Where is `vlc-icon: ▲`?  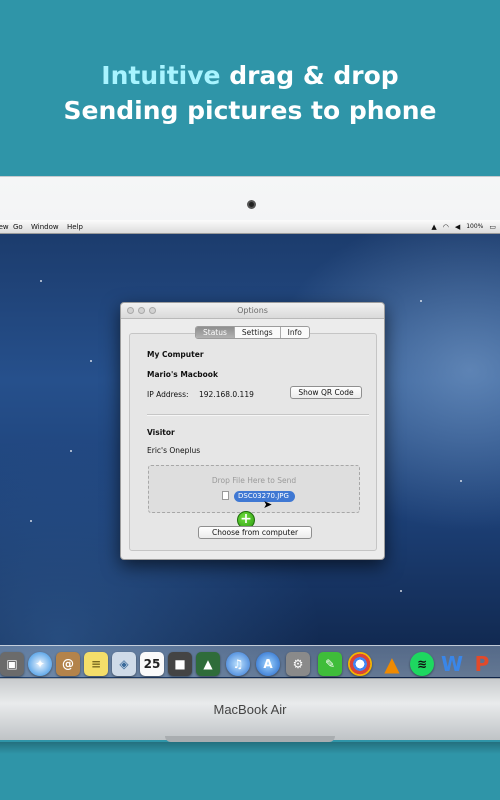 vlc-icon: ▲ is located at coordinates (392, 664).